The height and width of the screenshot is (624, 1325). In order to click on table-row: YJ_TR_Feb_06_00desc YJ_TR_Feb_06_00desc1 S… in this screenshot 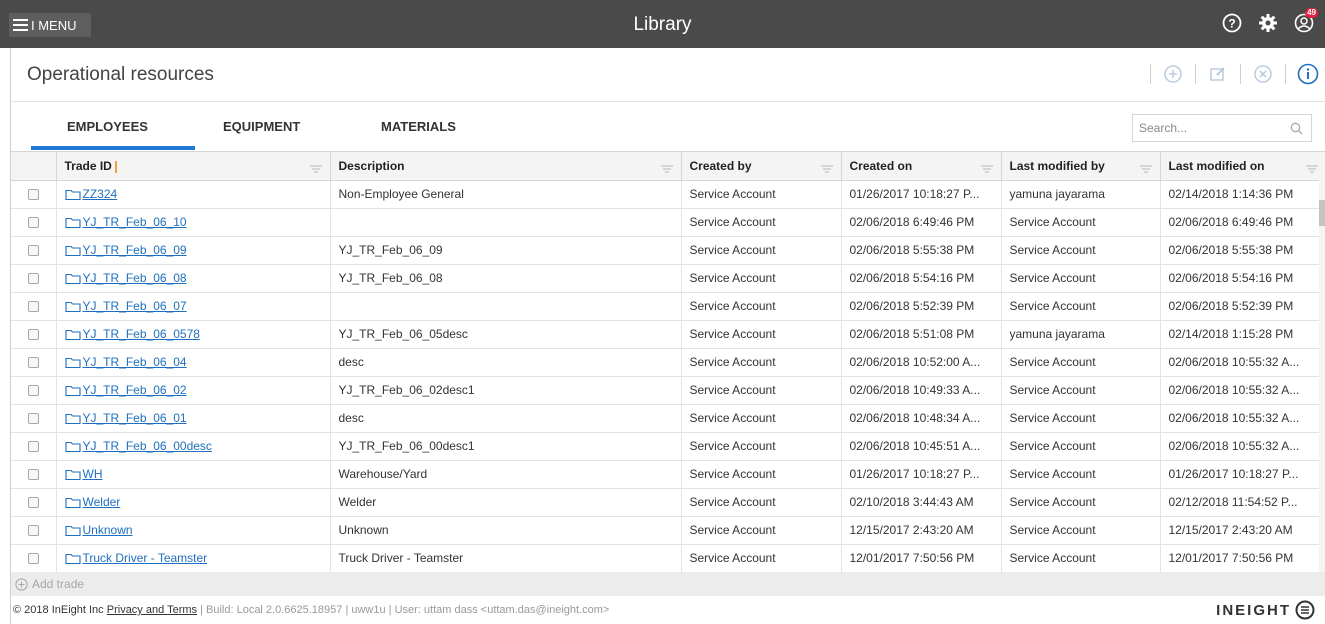, I will do `click(668, 446)`.